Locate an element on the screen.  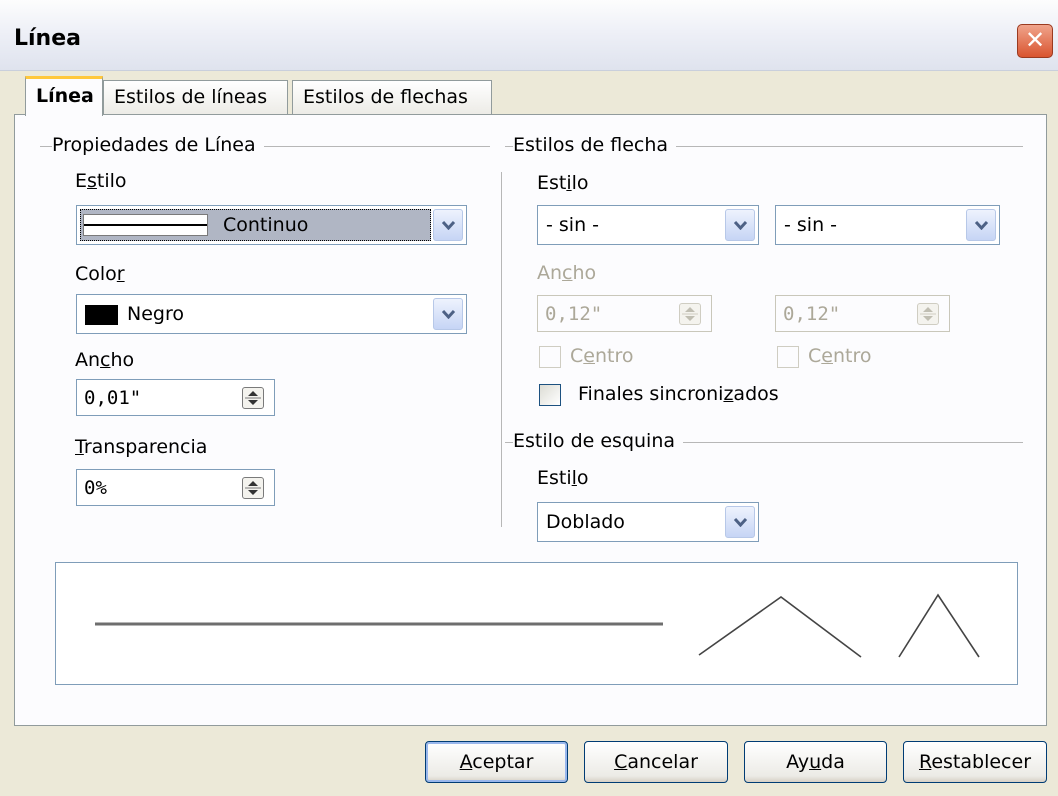
title-bar: Línea ✕ is located at coordinates (529, 35).